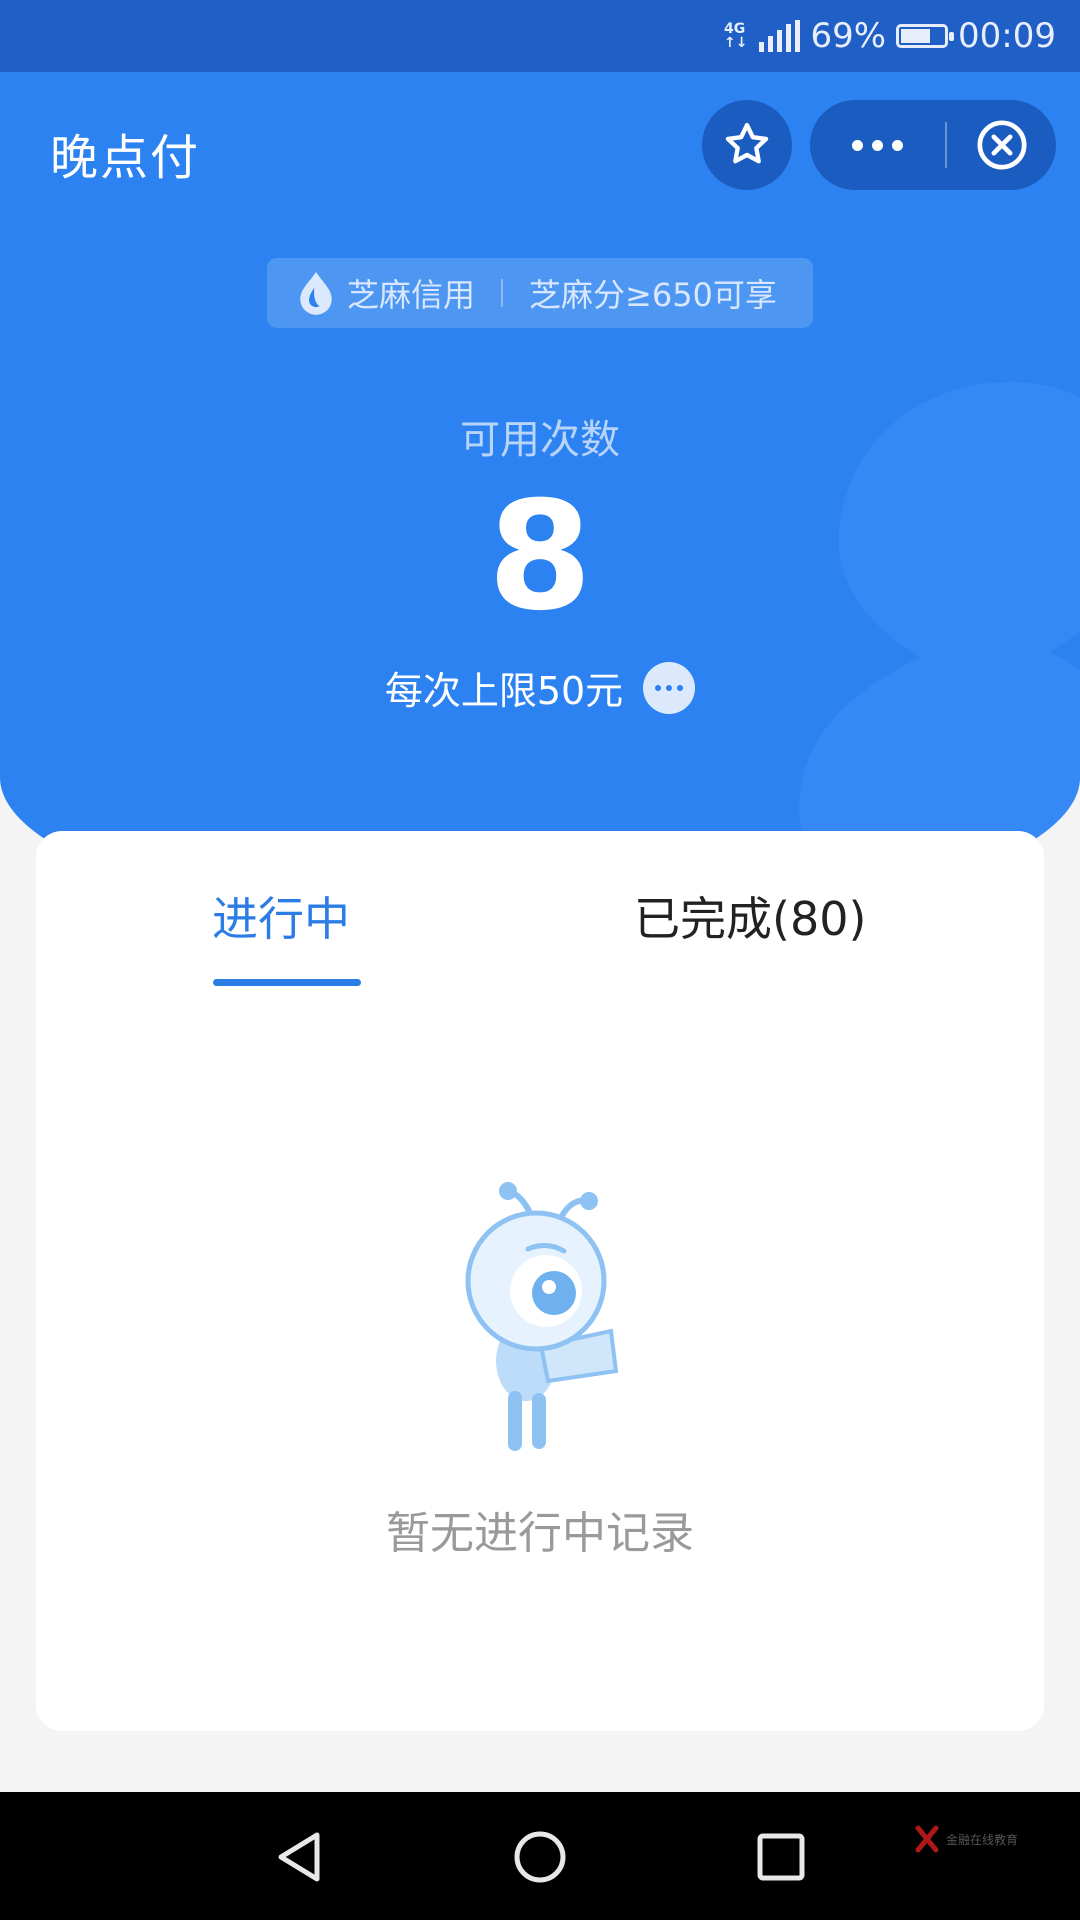 The image size is (1080, 1920). I want to click on zhima-requirement: 芝麻分≥650可享, so click(653, 295).